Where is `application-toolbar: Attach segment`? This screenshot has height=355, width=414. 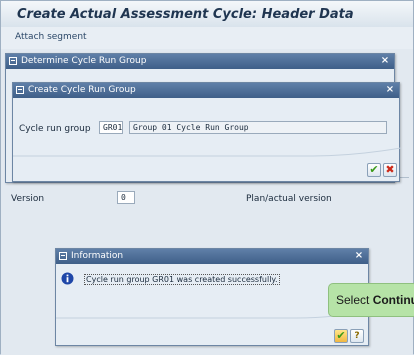
application-toolbar: Attach segment is located at coordinates (207, 38).